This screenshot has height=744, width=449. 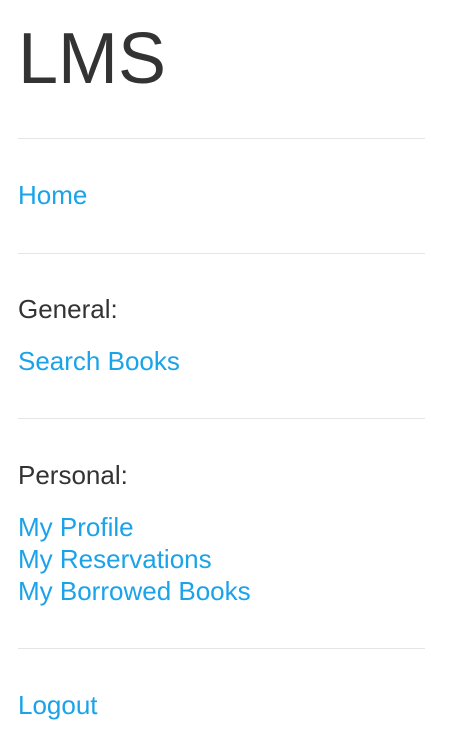 I want to click on nav-link-my-profile: My Profile, so click(x=76, y=527).